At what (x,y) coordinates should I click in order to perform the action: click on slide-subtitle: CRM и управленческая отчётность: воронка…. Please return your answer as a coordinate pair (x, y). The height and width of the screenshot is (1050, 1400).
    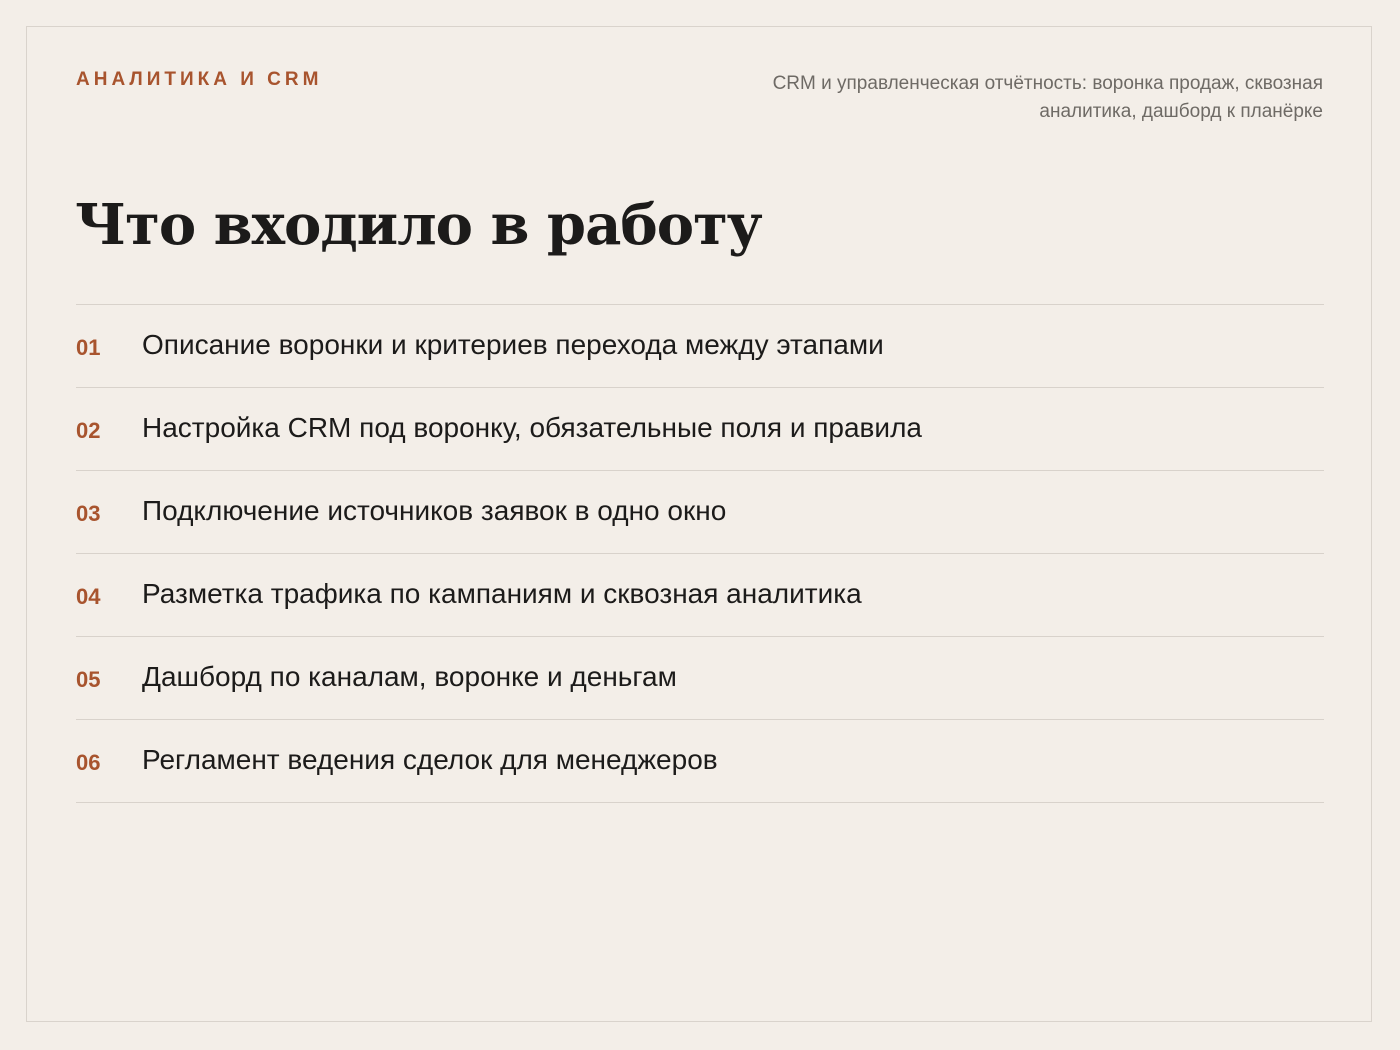
    Looking at the image, I should click on (1047, 97).